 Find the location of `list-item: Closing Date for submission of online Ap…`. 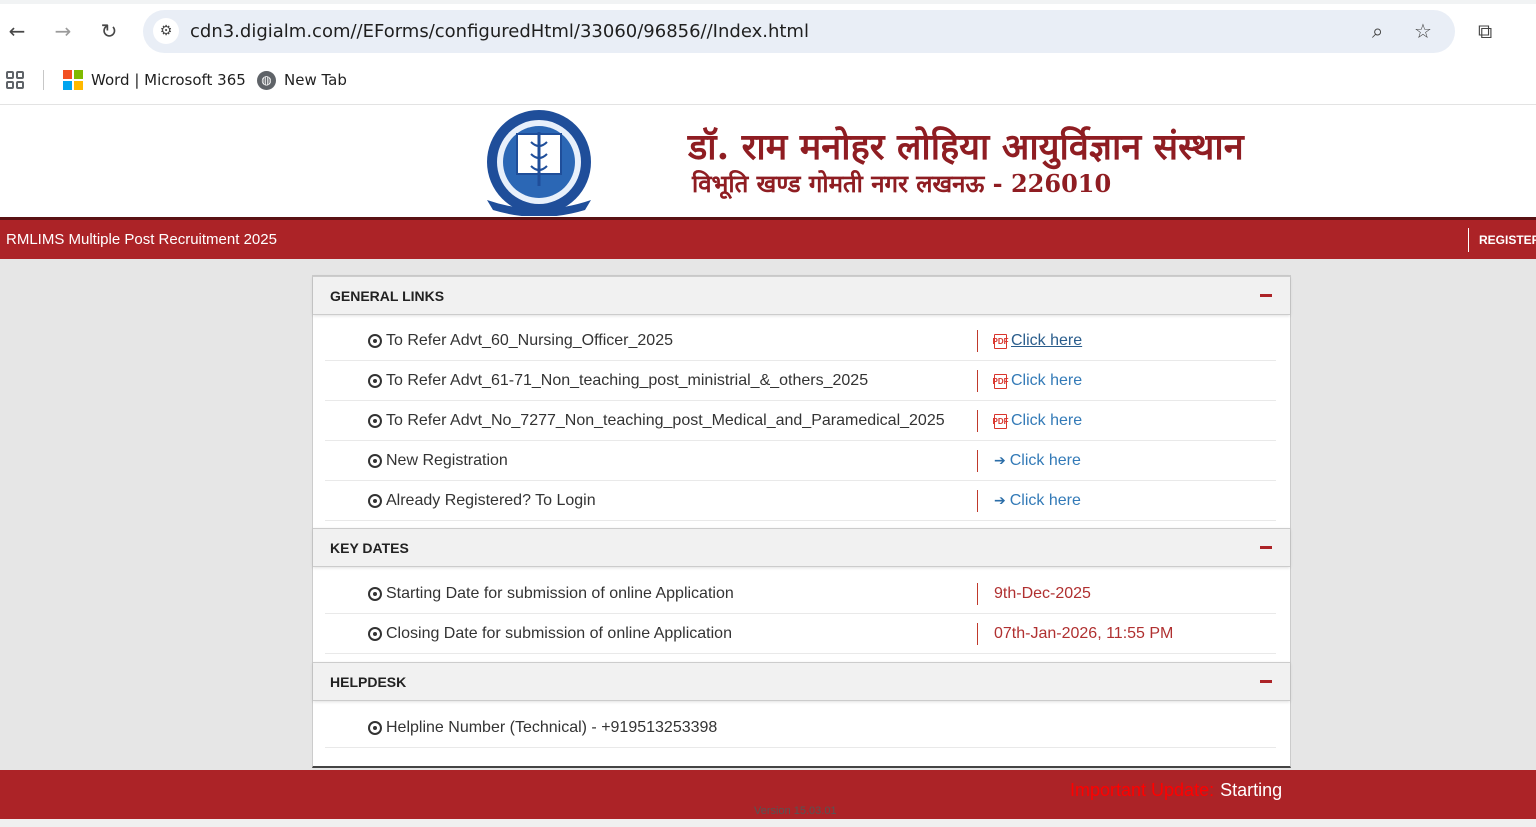

list-item: Closing Date for submission of online Ap… is located at coordinates (800, 634).